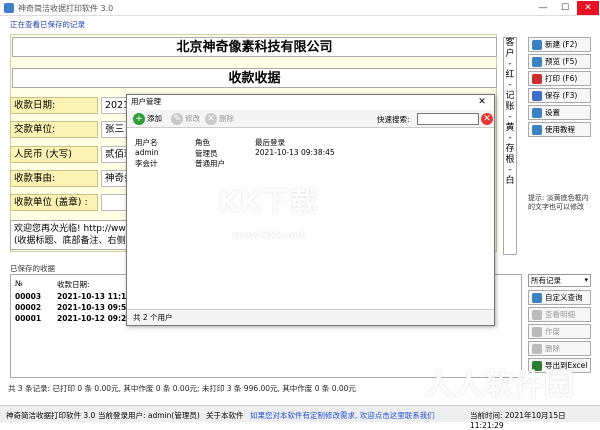  Describe the element at coordinates (510, 43) in the screenshot. I see `vcol-char: 客` at that location.